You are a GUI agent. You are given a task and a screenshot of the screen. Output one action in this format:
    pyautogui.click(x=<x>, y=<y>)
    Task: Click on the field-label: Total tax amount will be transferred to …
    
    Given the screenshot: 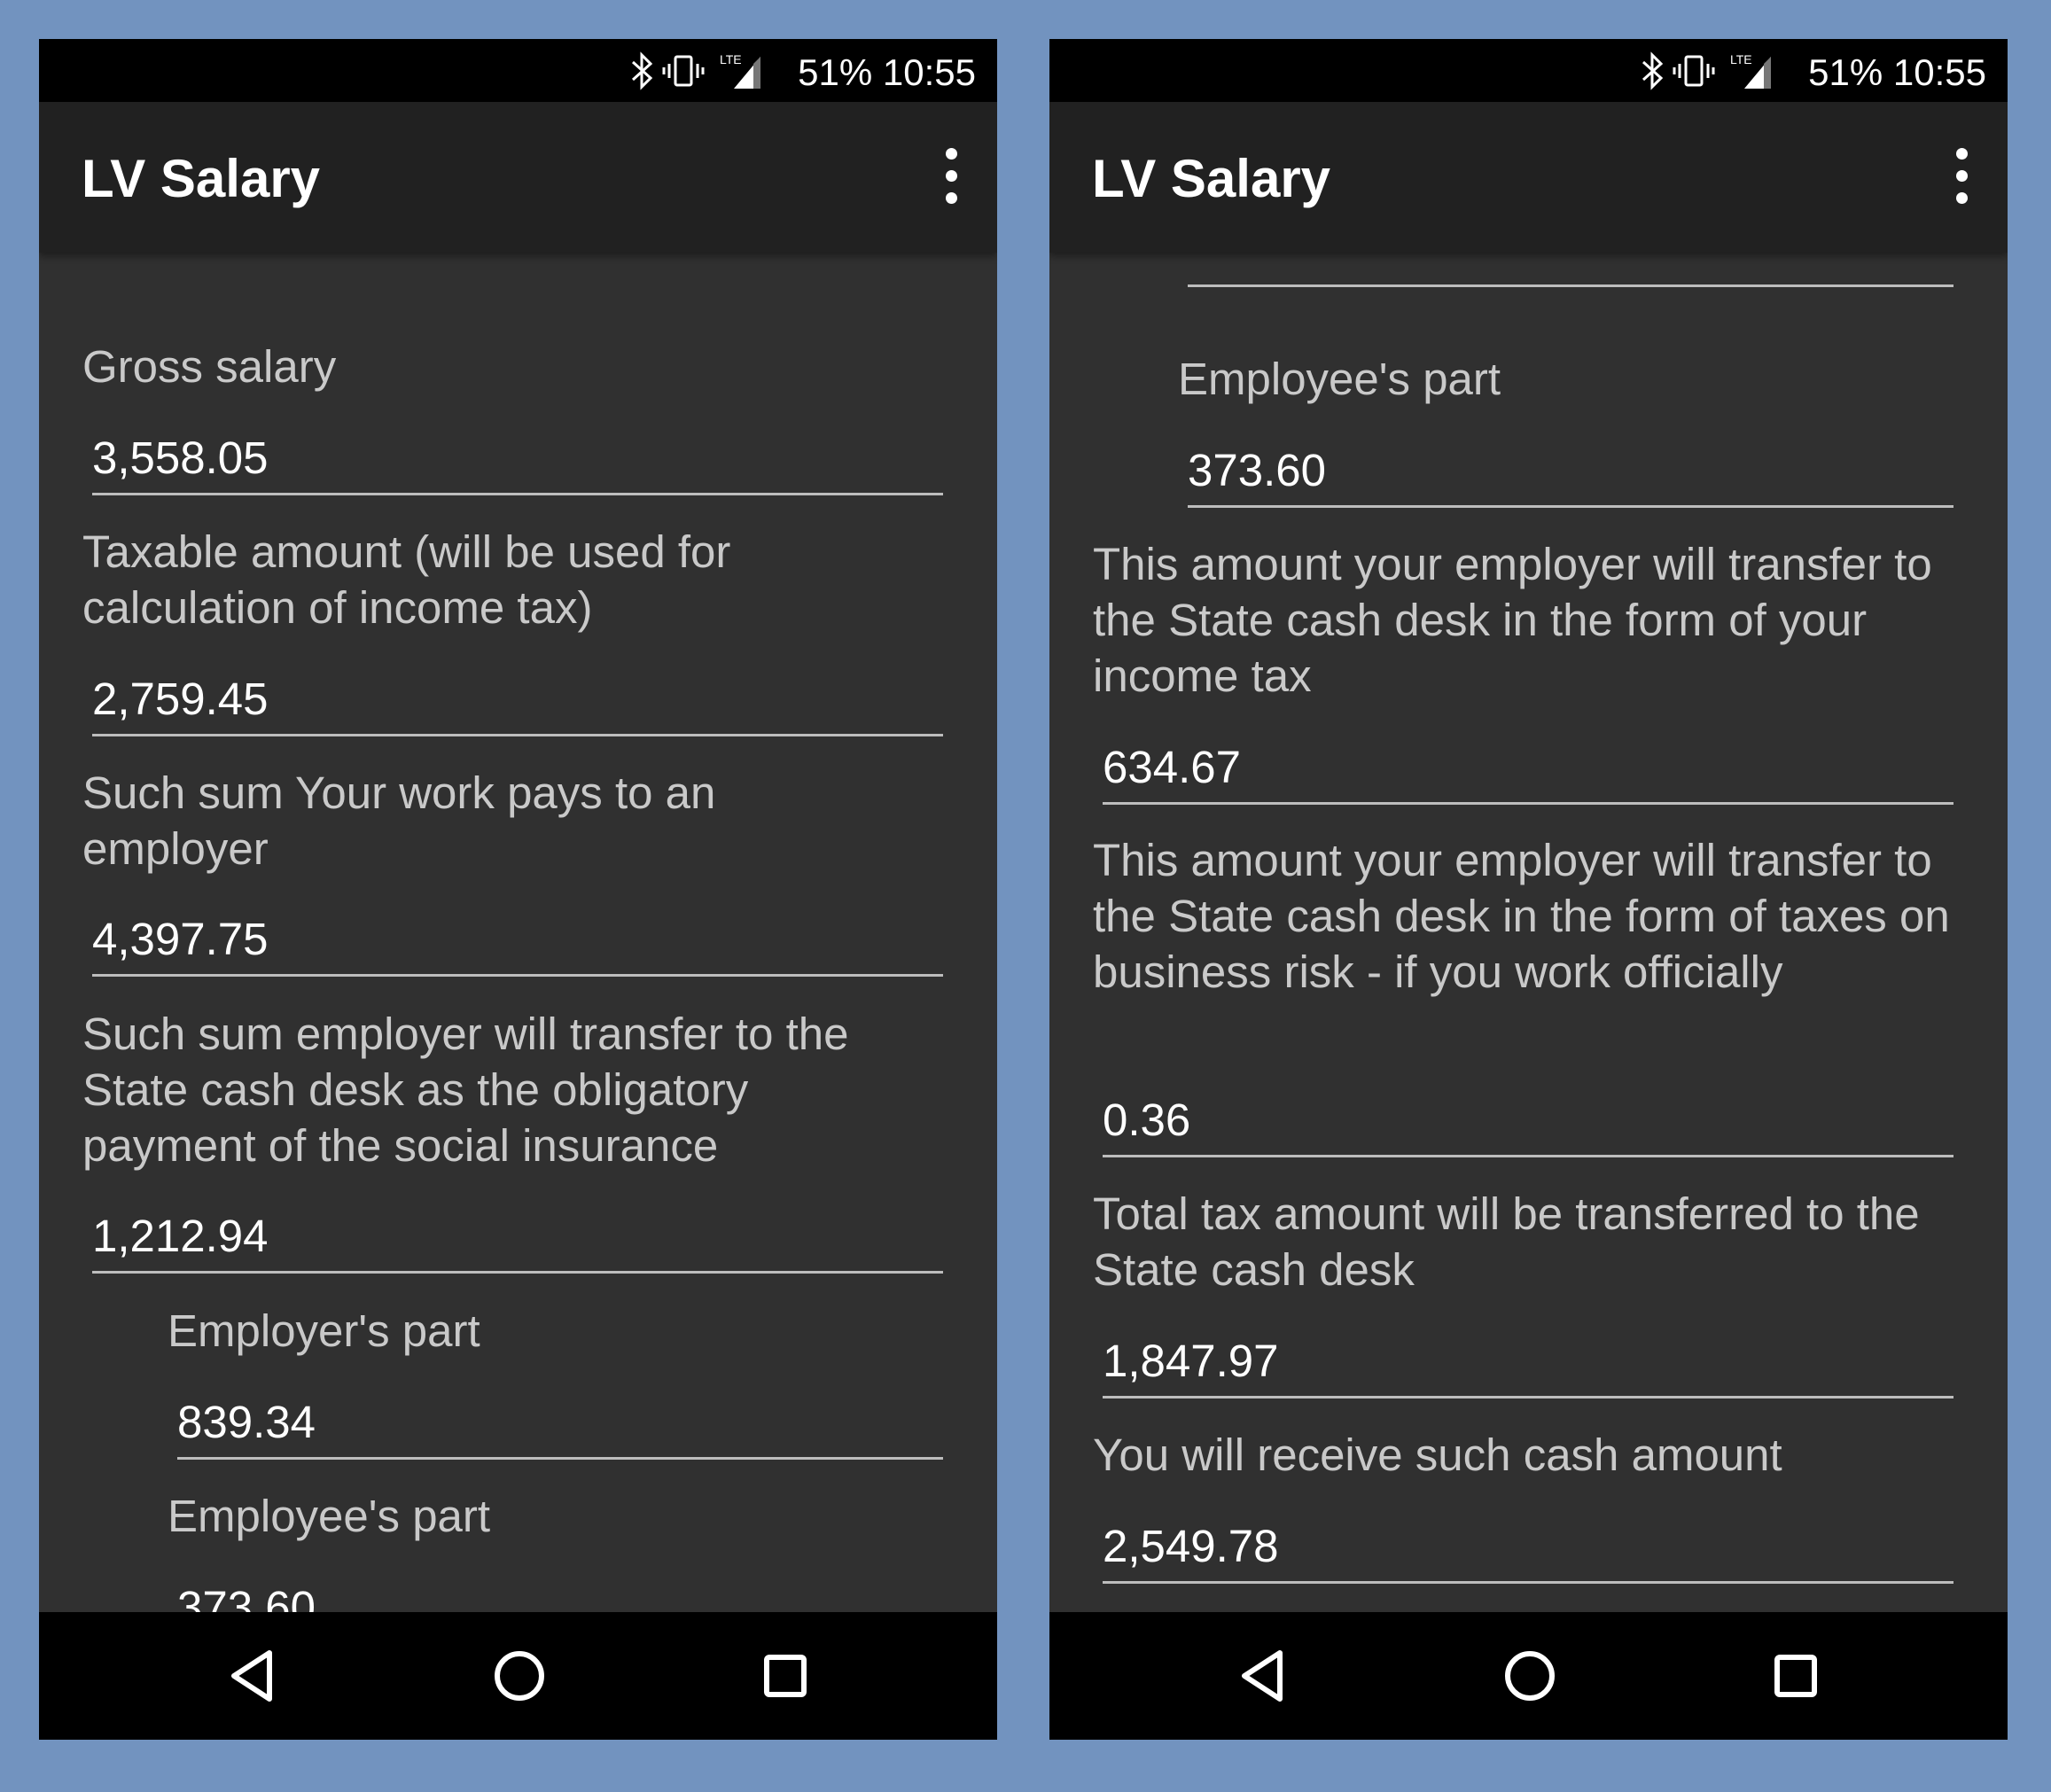 What is the action you would take?
    pyautogui.click(x=1506, y=1241)
    